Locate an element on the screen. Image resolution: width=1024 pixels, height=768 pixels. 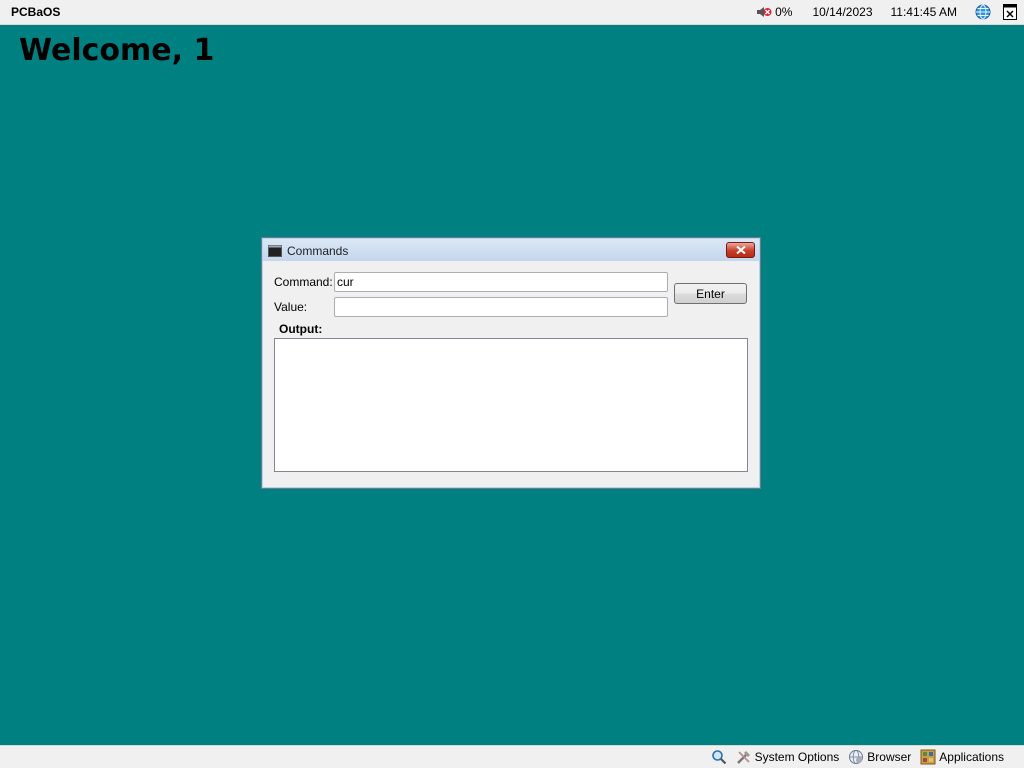
command-input is located at coordinates (501, 282).